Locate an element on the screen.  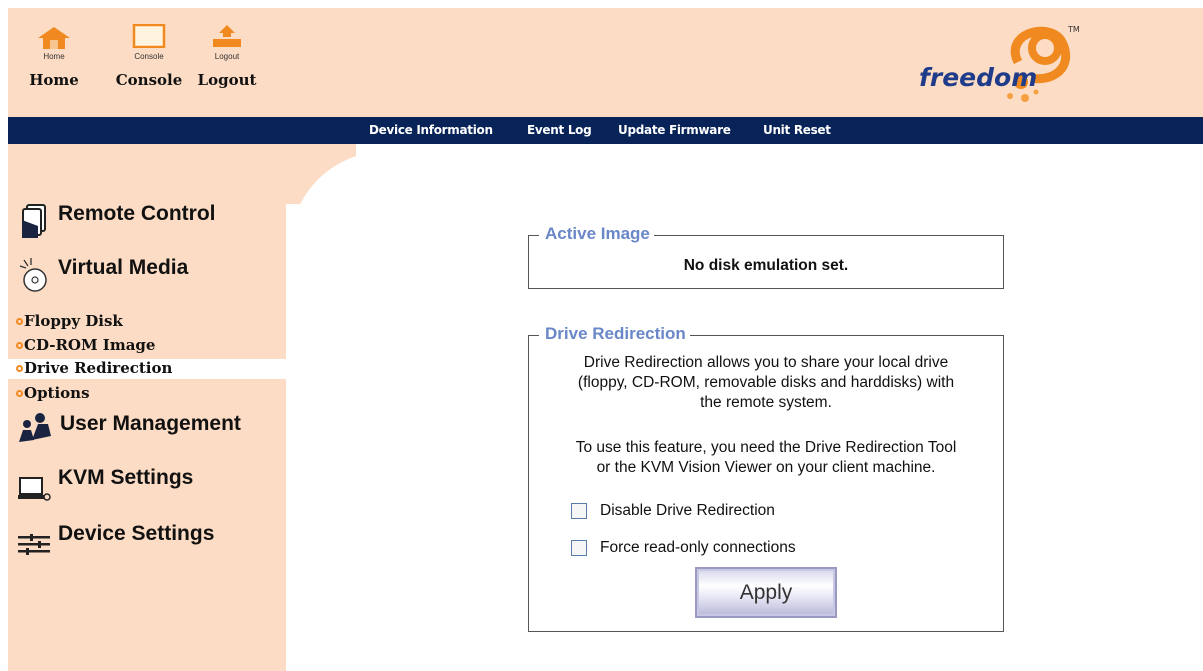
remote-control-icon is located at coordinates (34, 221).